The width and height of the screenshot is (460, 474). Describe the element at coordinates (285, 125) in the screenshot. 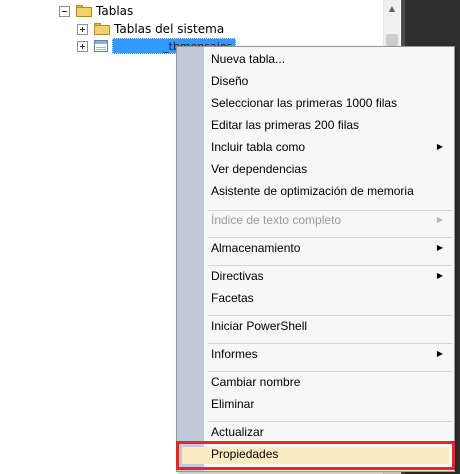

I see `menu-item-label: Editar las primeras 200 filas` at that location.